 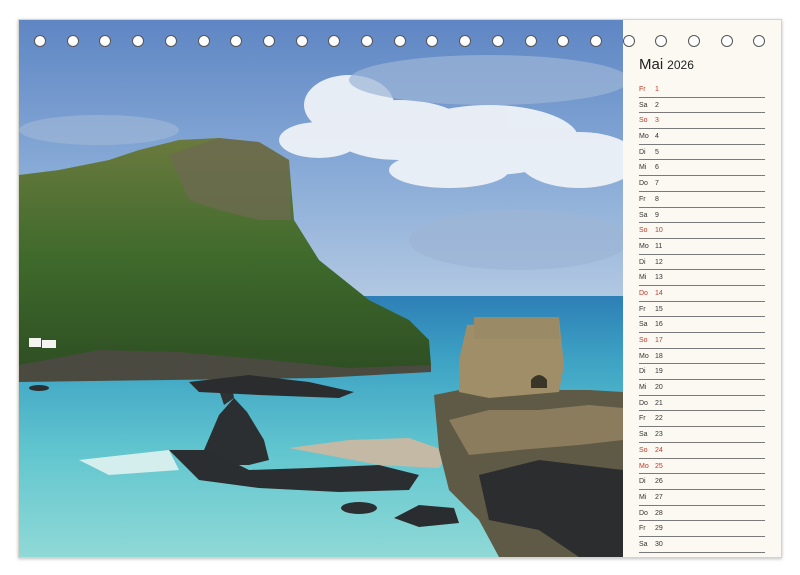 I want to click on day-number: 28, so click(x=659, y=513).